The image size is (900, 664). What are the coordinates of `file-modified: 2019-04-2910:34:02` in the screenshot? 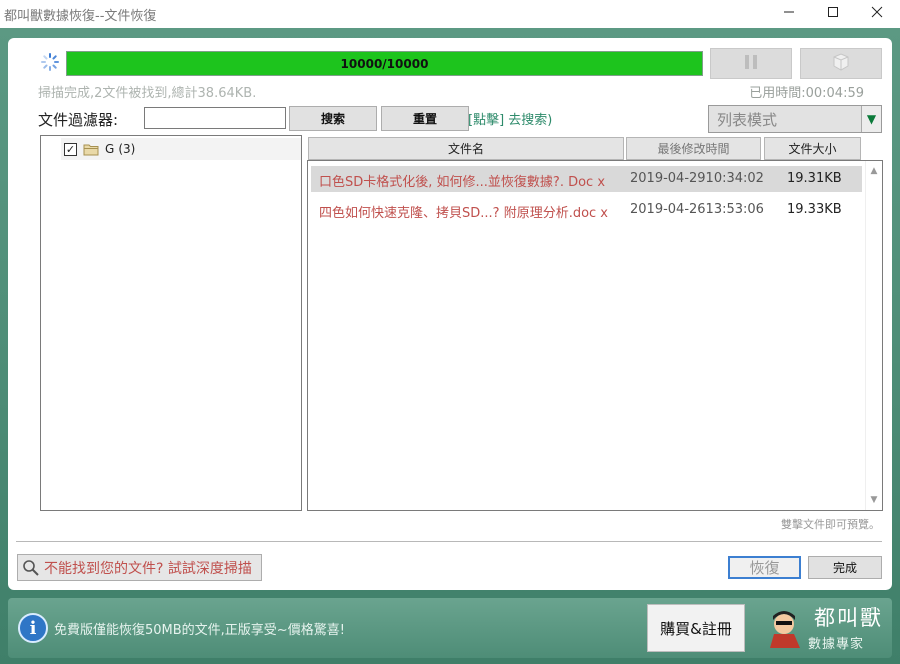 It's located at (697, 178).